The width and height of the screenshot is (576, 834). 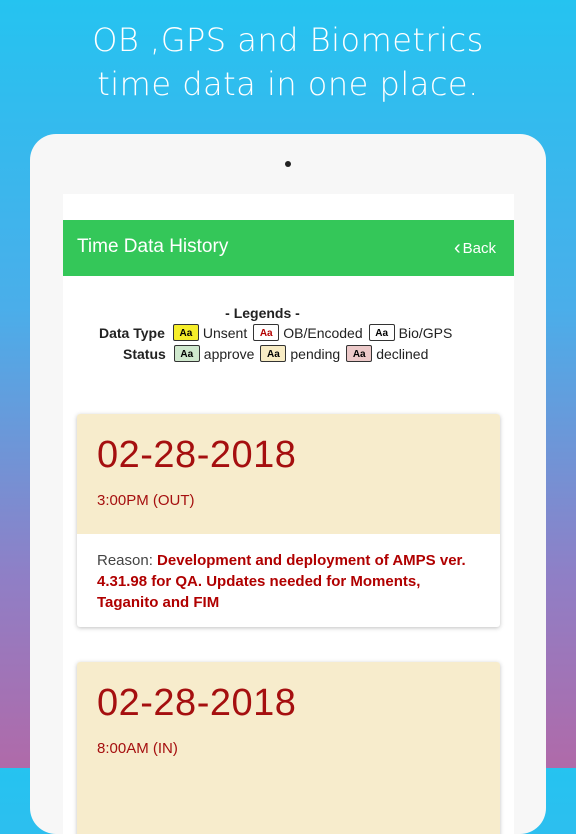 I want to click on record-header: 02-28-2018 3:00PM (OUT), so click(x=288, y=474).